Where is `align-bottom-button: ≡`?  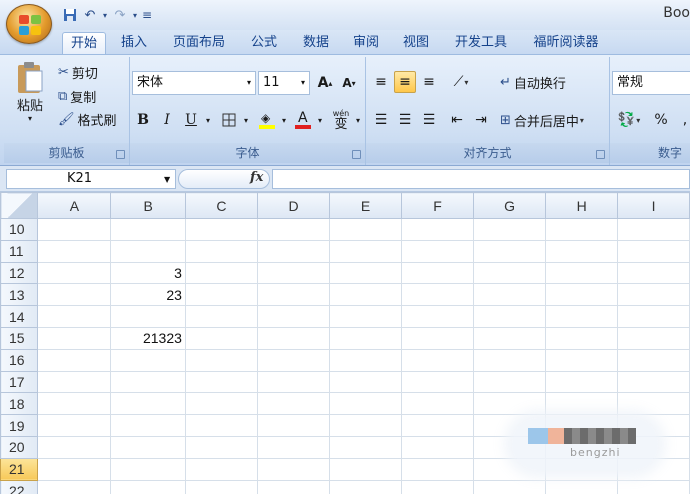
align-bottom-button: ≡ is located at coordinates (429, 82).